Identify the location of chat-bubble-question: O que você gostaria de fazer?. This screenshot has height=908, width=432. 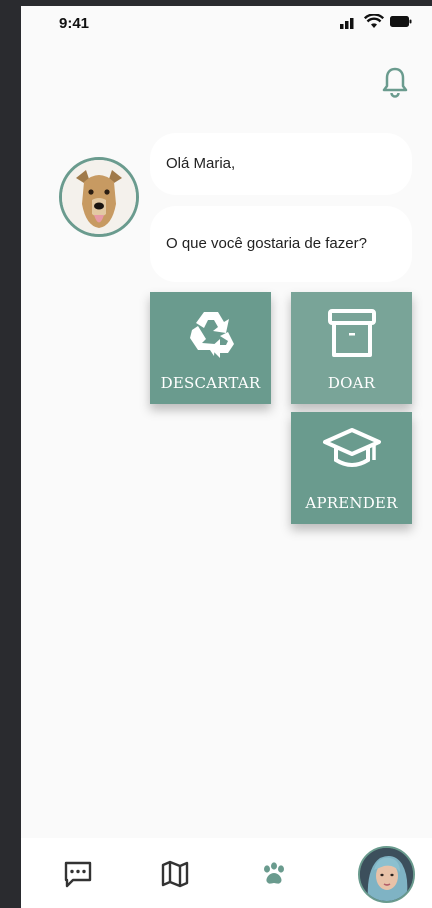
(281, 244).